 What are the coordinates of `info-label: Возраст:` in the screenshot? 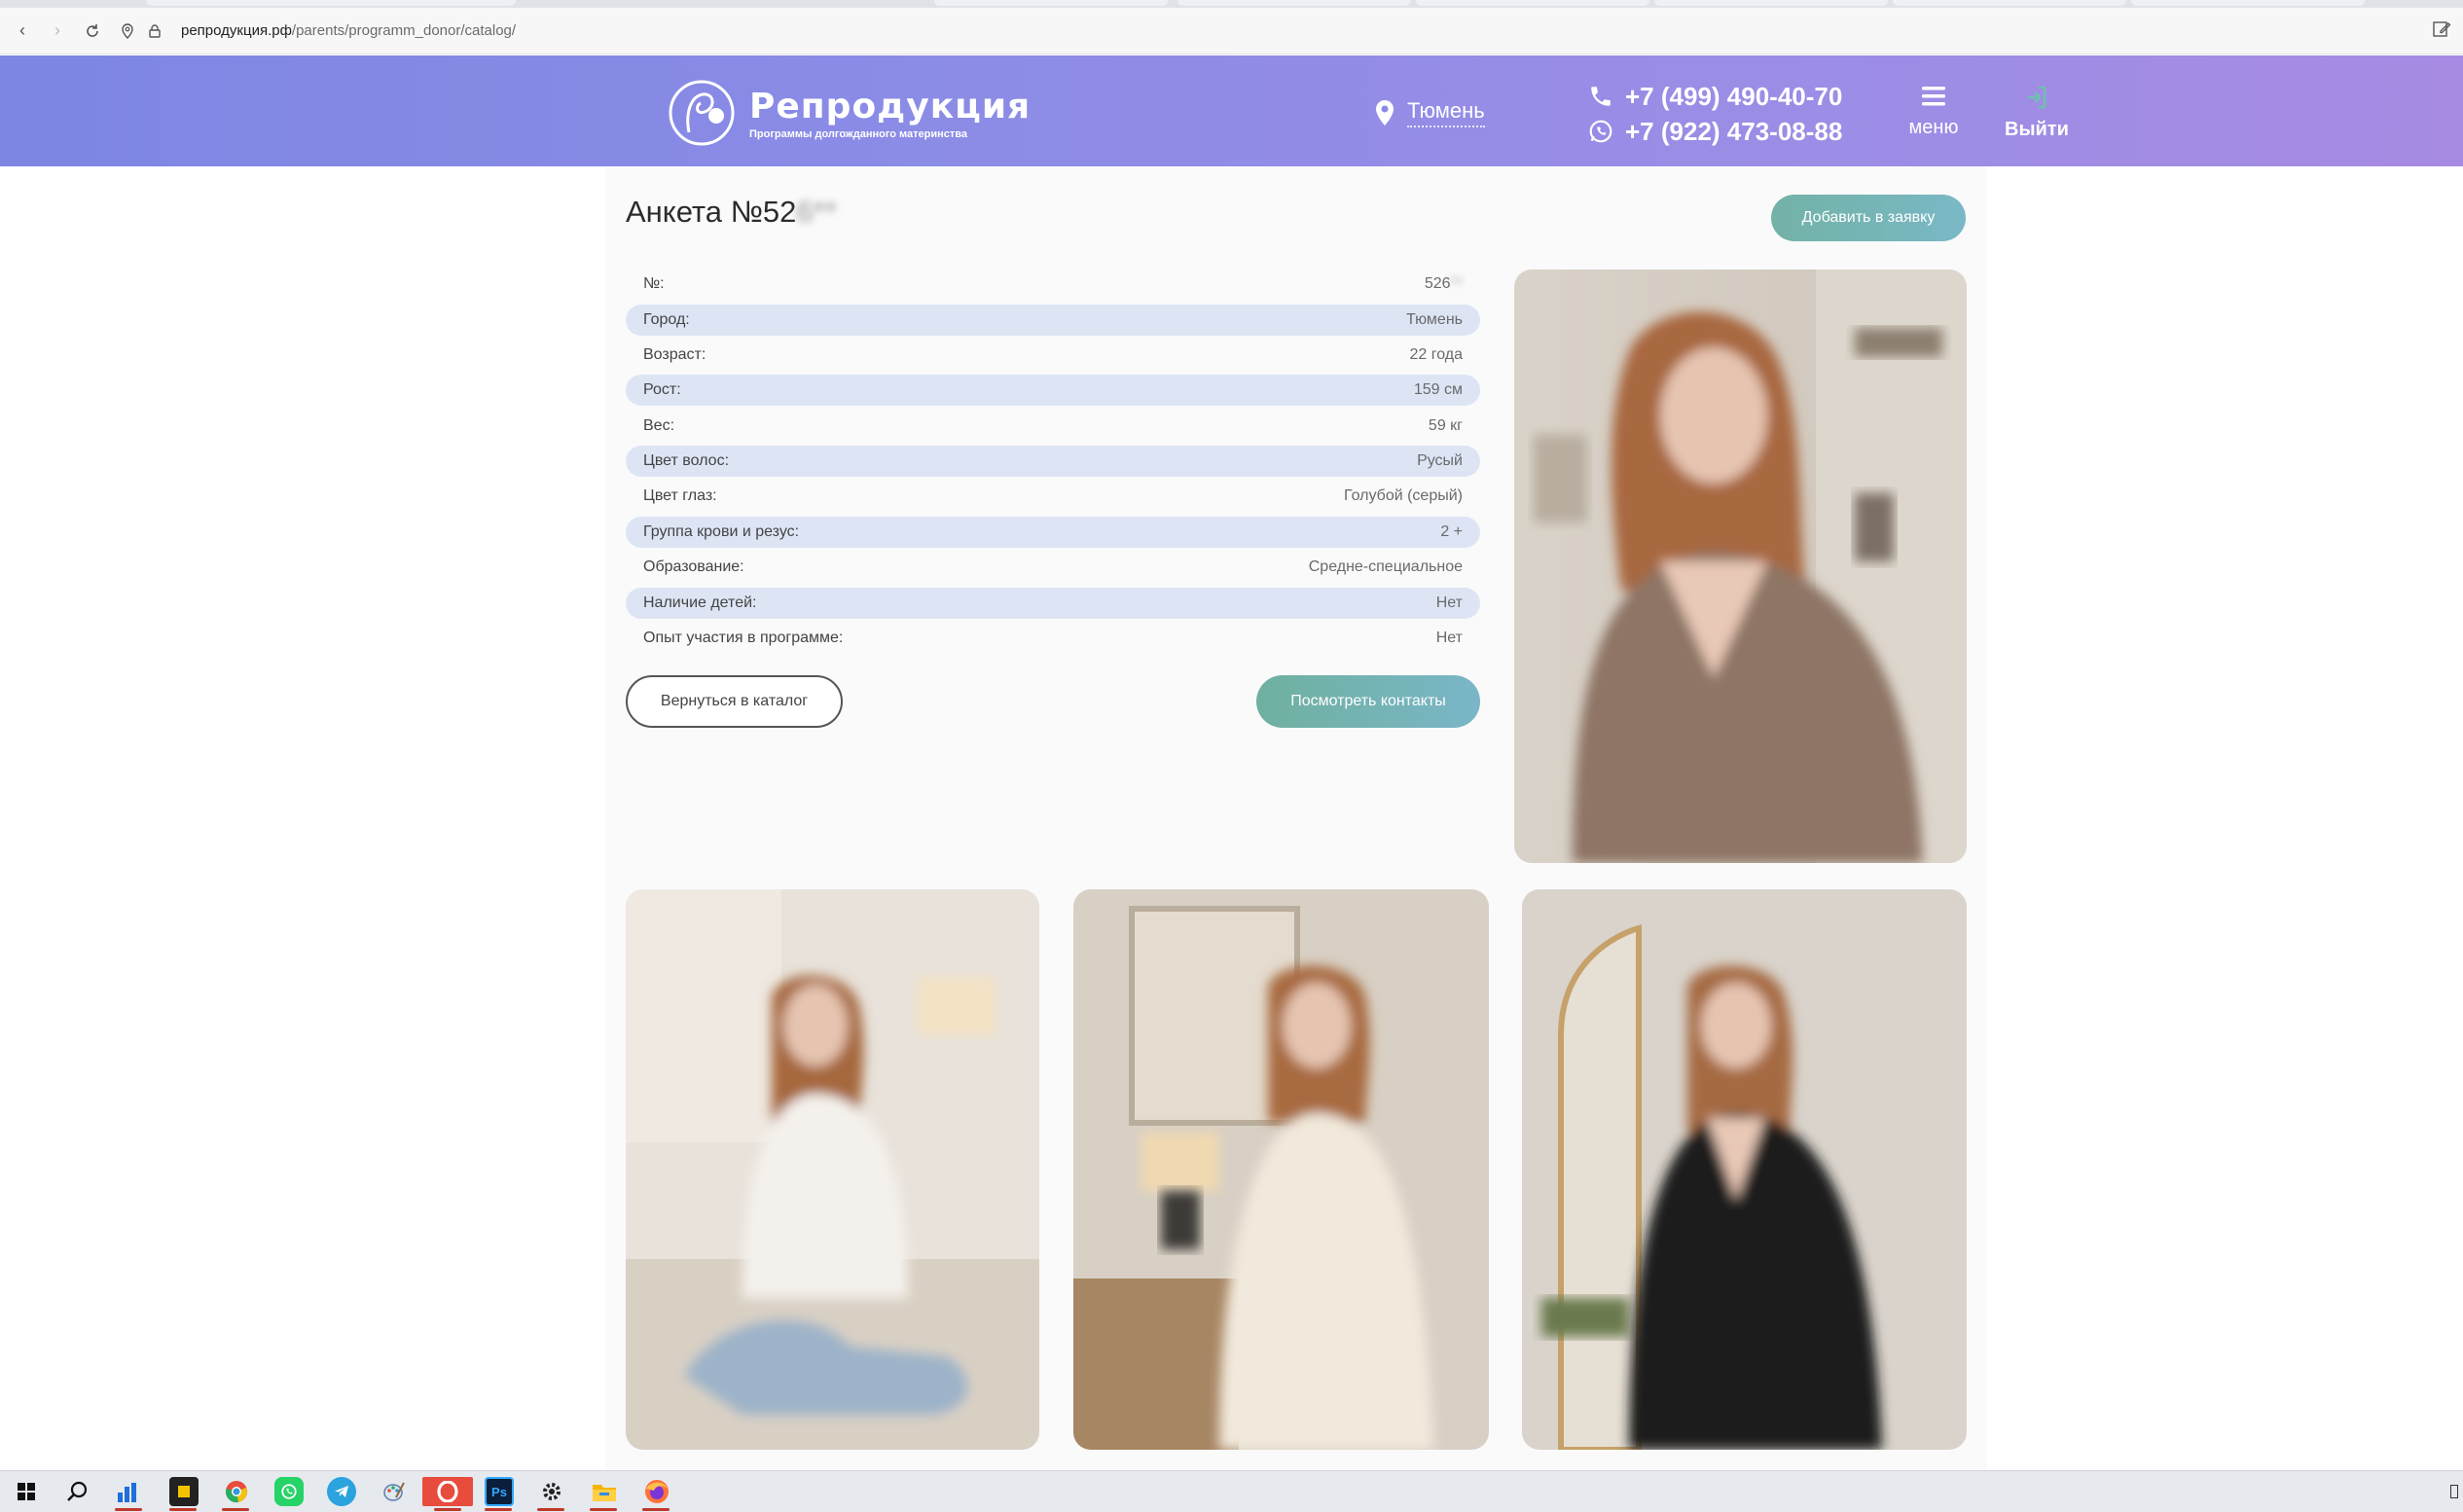 It's located at (675, 354).